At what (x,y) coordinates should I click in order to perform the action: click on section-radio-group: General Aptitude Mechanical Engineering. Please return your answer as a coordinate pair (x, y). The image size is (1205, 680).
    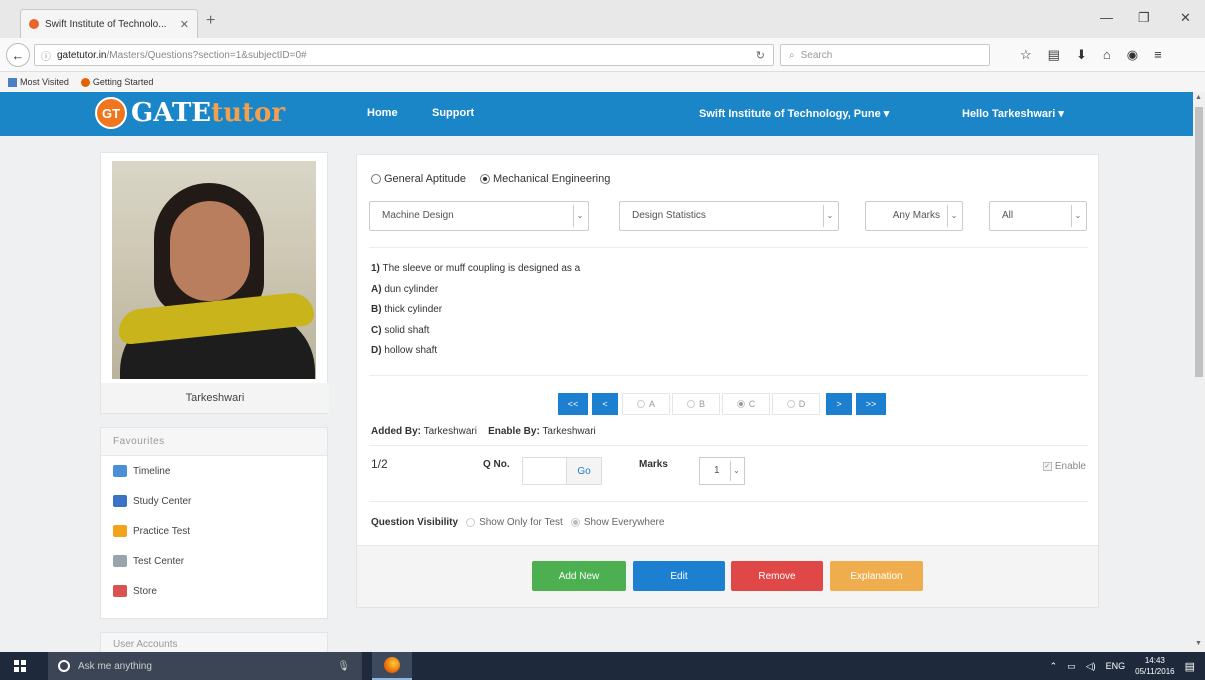
    Looking at the image, I should click on (490, 179).